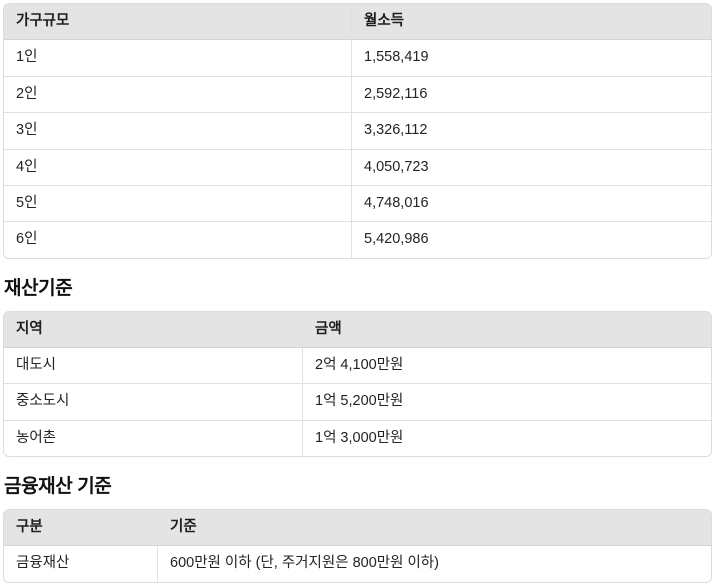  What do you see at coordinates (177, 130) in the screenshot?
I see `cell-household-size: 3인` at bounding box center [177, 130].